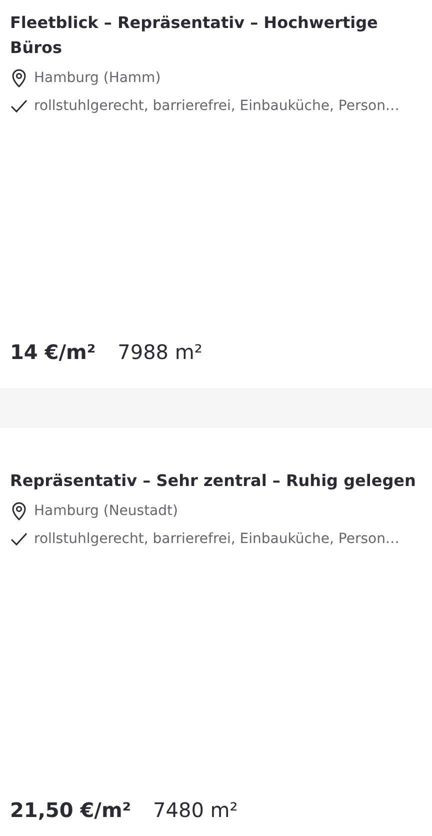 The height and width of the screenshot is (836, 432). I want to click on listing-area: 7988 m², so click(160, 352).